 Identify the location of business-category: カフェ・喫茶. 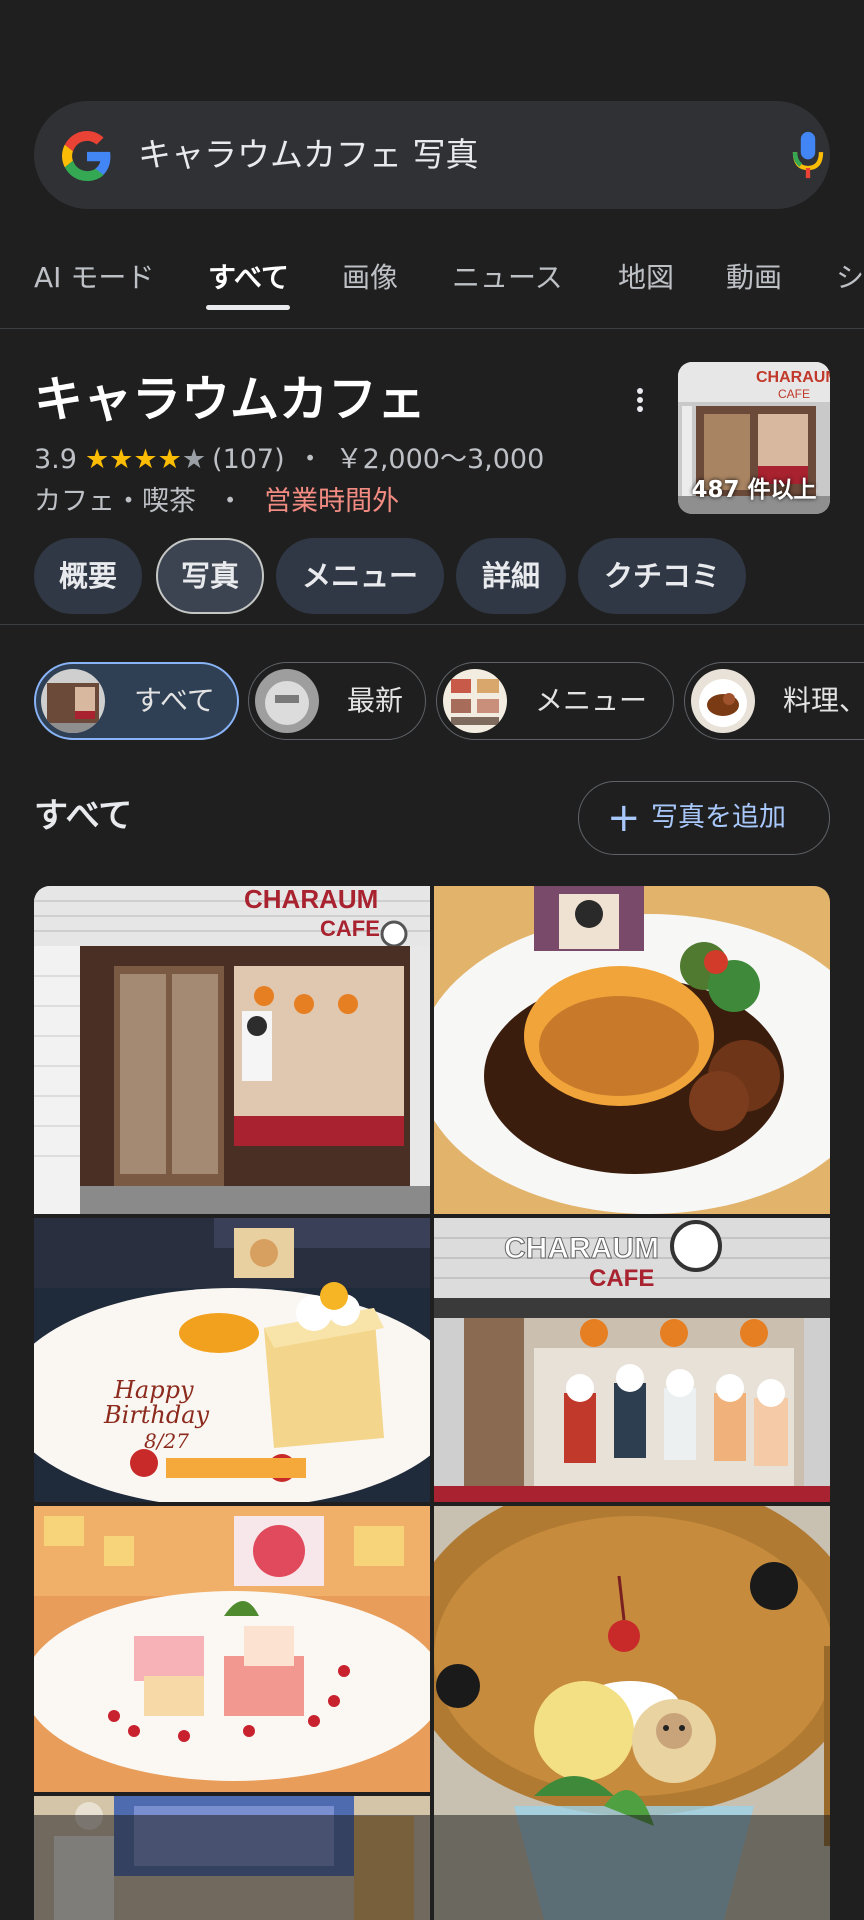
(115, 501).